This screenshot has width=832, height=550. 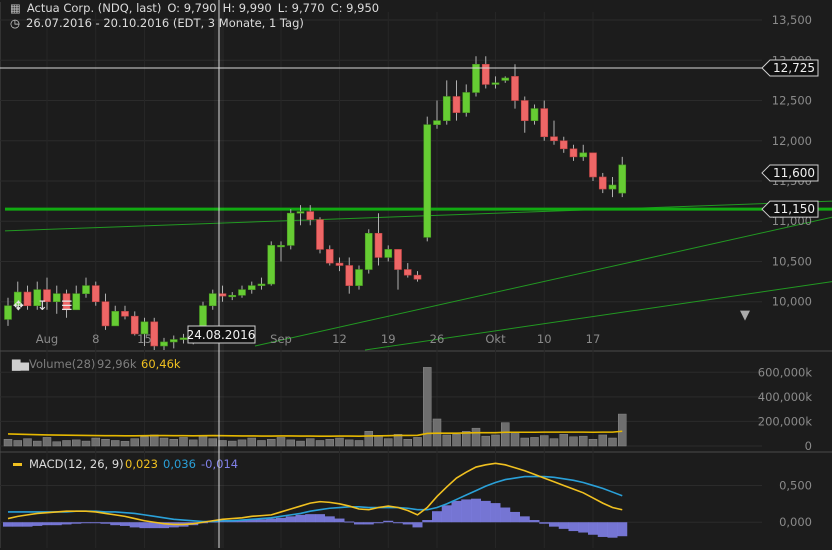 What do you see at coordinates (20, 364) in the screenshot?
I see `volume-icon: ▇▅` at bounding box center [20, 364].